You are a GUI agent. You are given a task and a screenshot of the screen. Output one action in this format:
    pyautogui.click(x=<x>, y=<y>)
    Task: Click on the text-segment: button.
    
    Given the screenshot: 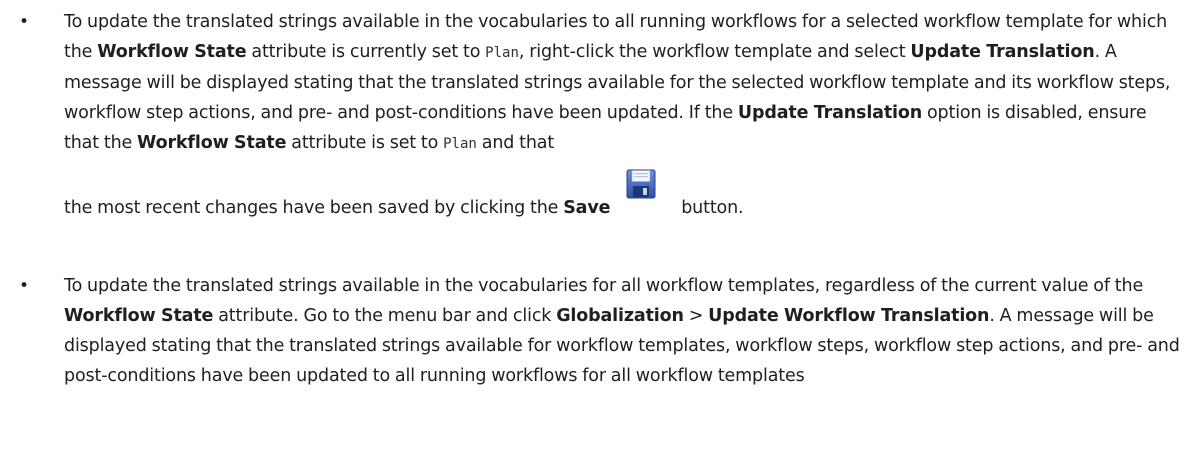 What is the action you would take?
    pyautogui.click(x=710, y=208)
    